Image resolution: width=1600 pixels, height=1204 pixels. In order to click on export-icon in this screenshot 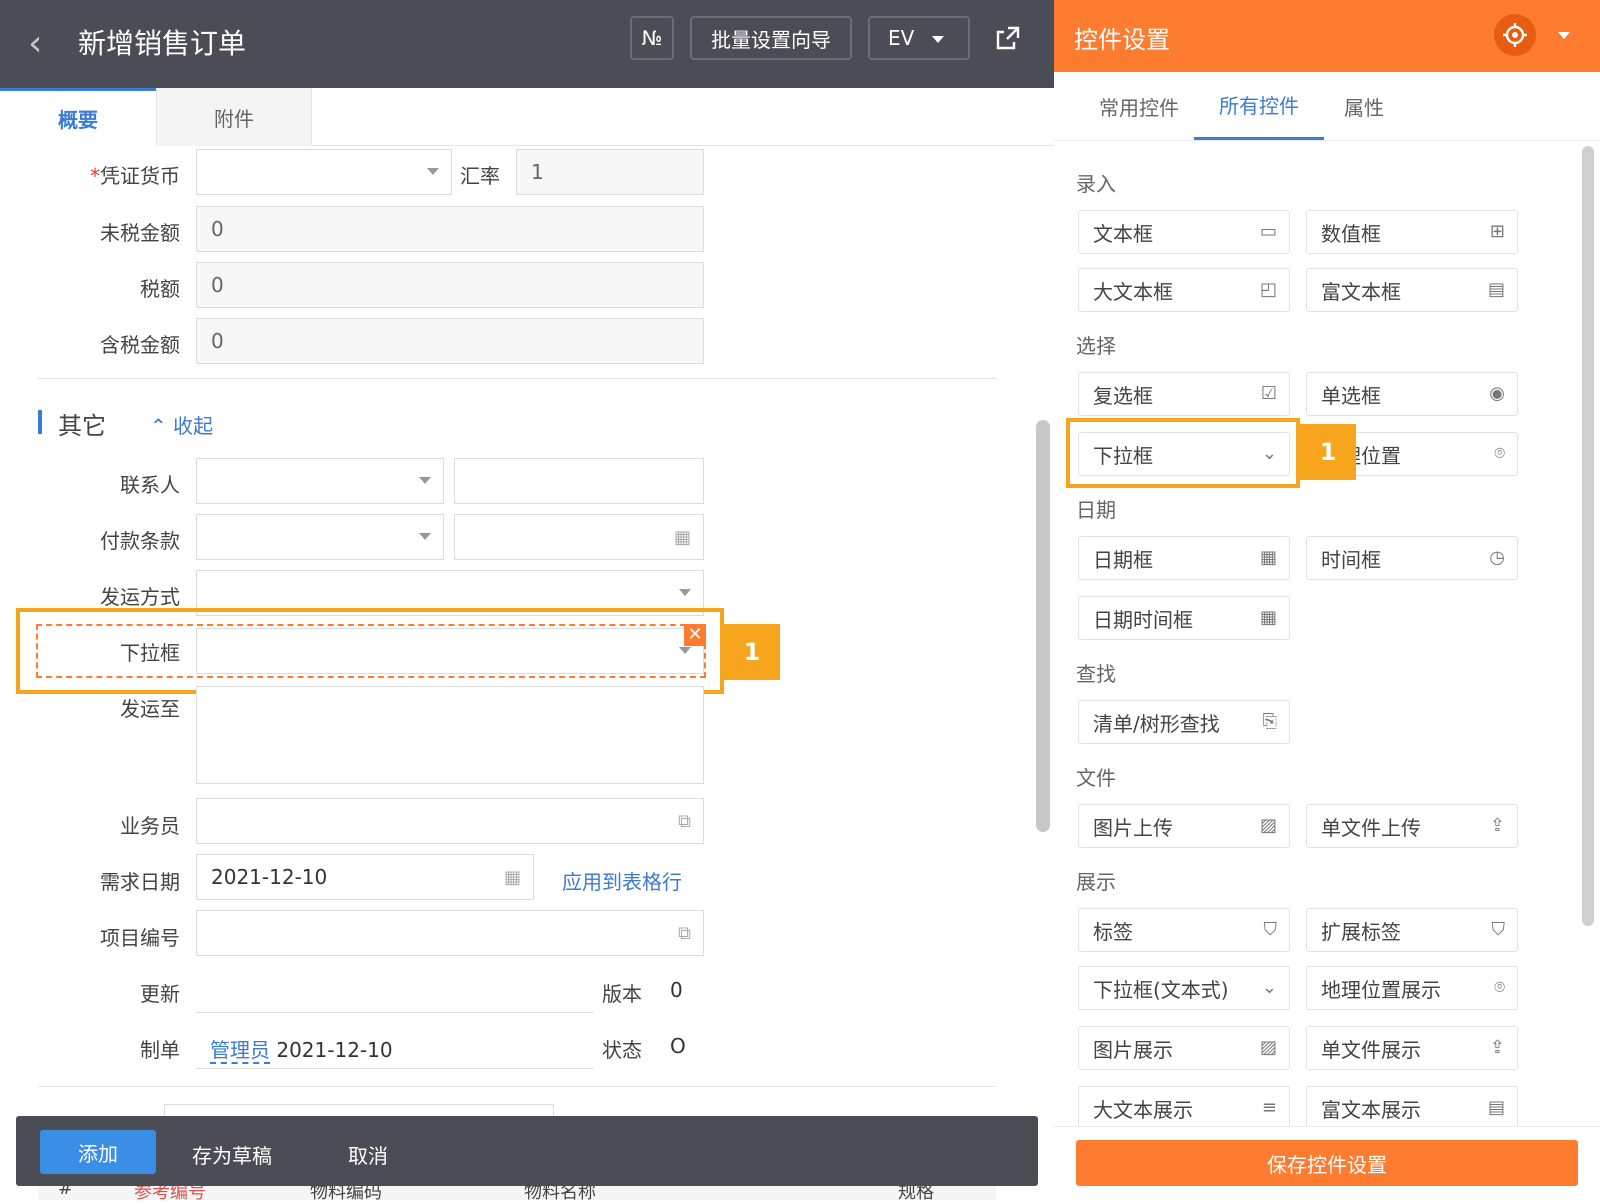, I will do `click(1008, 38)`.